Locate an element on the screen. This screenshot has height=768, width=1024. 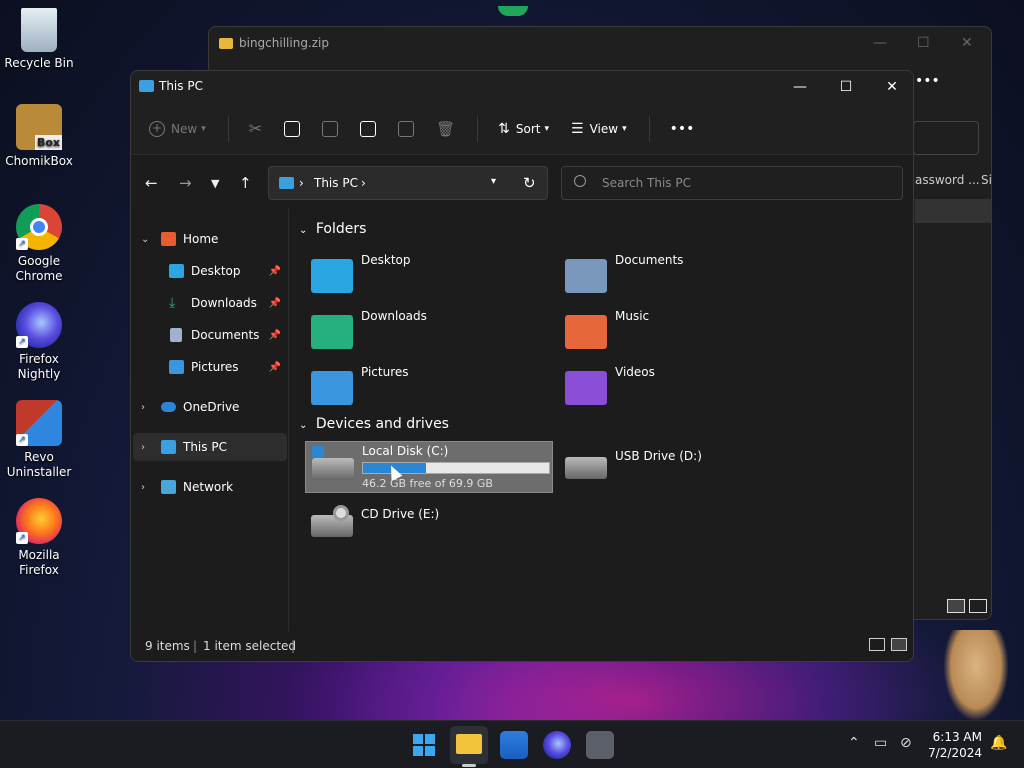
view-button: ☰ View ▾ is located at coordinates (599, 129).